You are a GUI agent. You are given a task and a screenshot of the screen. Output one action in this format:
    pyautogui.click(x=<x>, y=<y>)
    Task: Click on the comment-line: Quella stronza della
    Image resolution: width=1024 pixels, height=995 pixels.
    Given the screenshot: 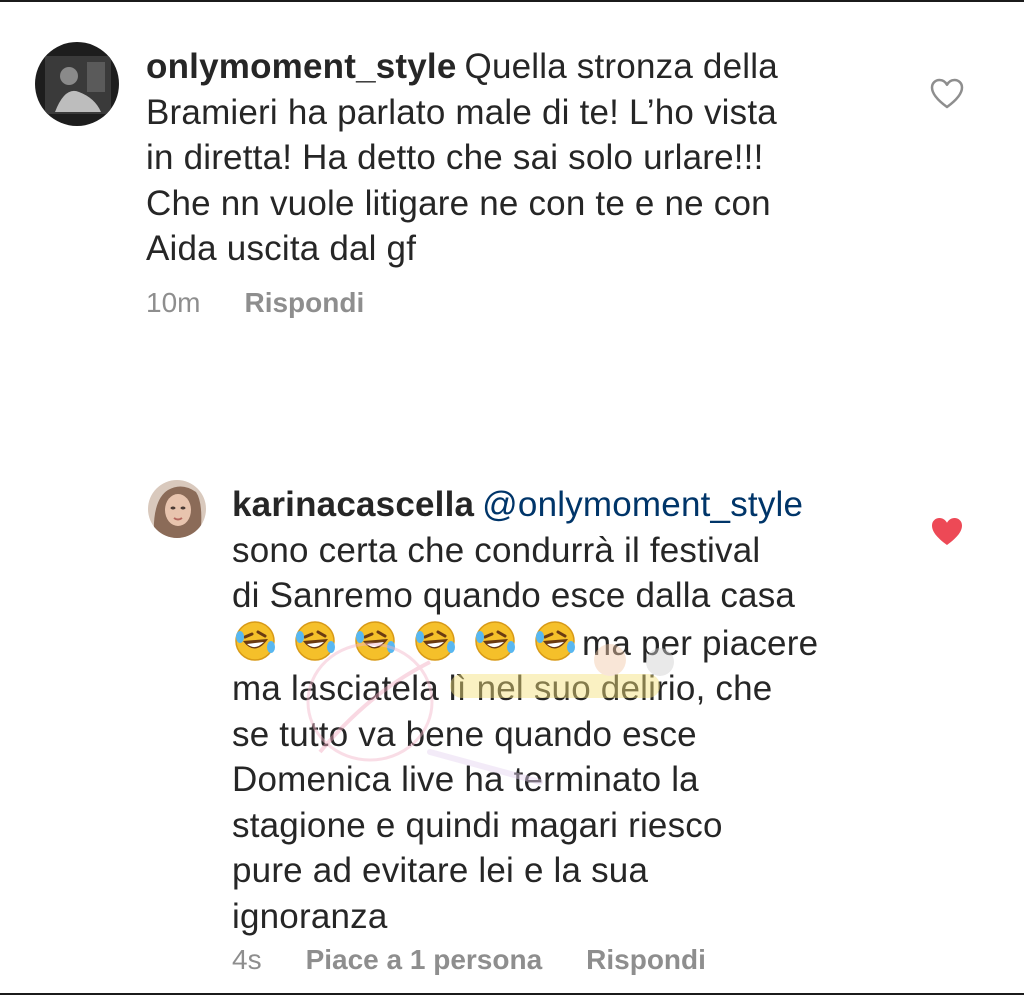 What is the action you would take?
    pyautogui.click(x=621, y=66)
    